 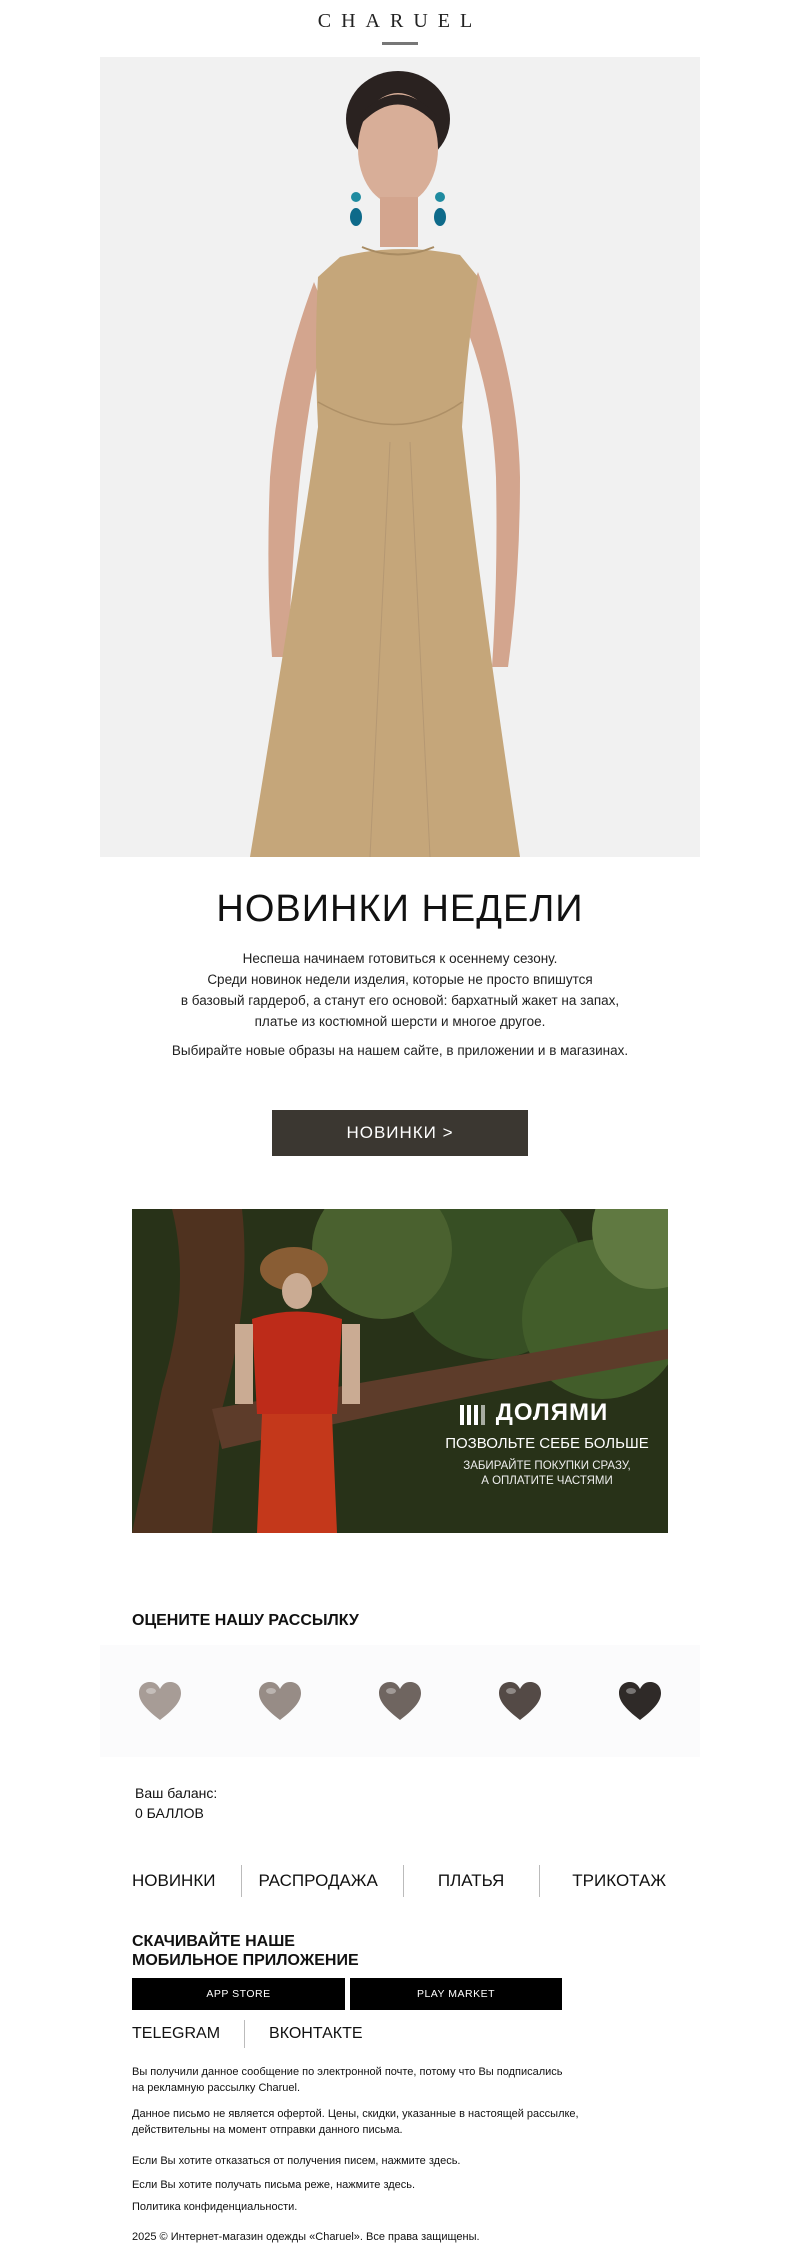 I want to click on vk-link: ВКОНТАКТЕ, so click(x=316, y=2034).